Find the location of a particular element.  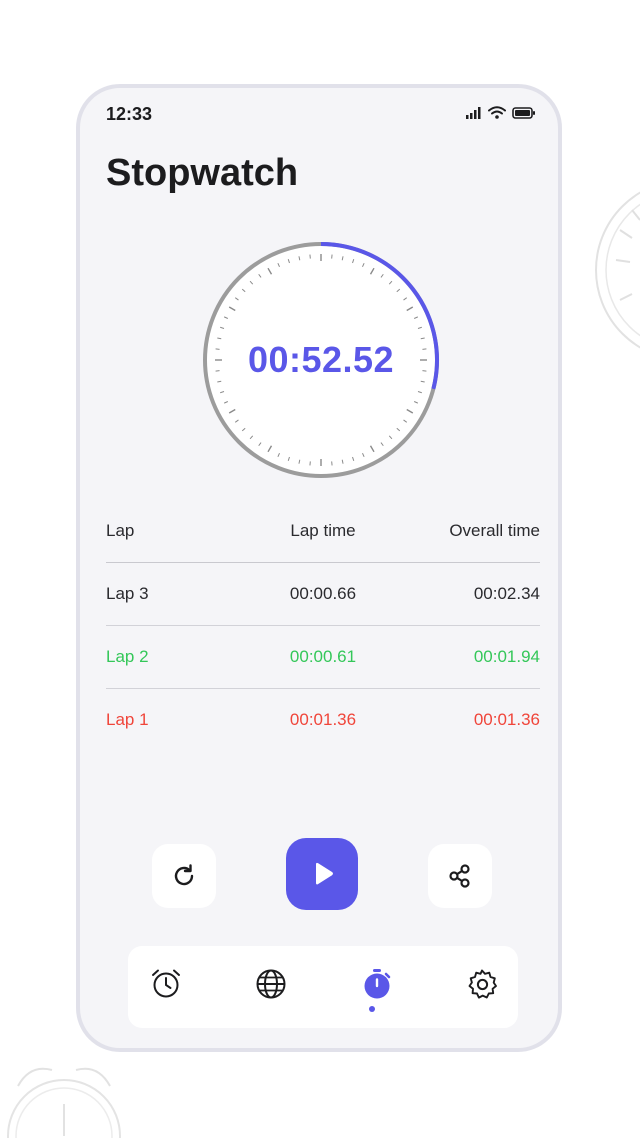

lap-time: 00:00.66 is located at coordinates (323, 593).